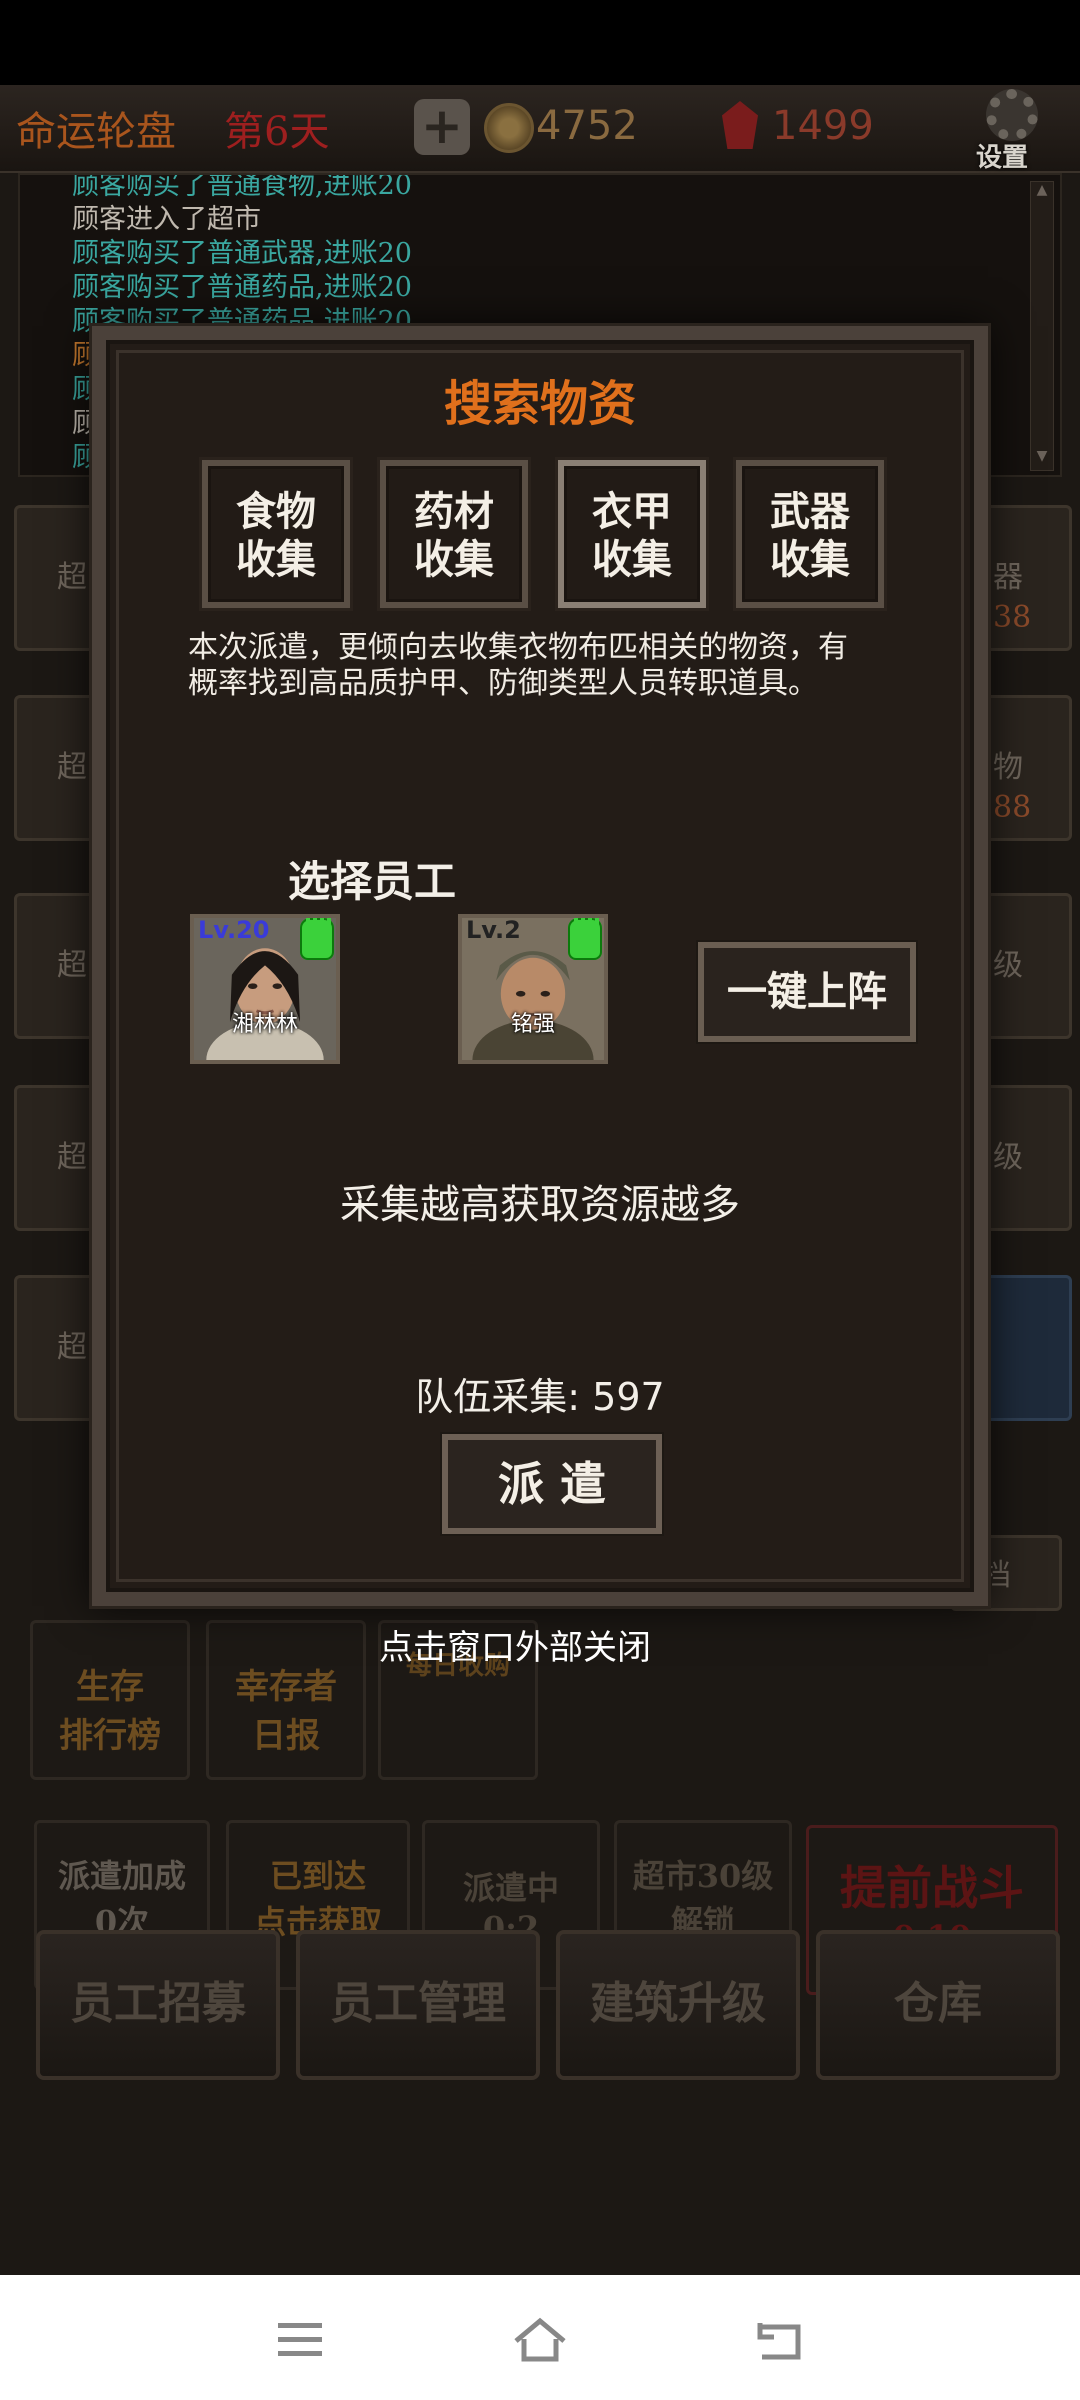  I want to click on back-icon, so click(780, 2340).